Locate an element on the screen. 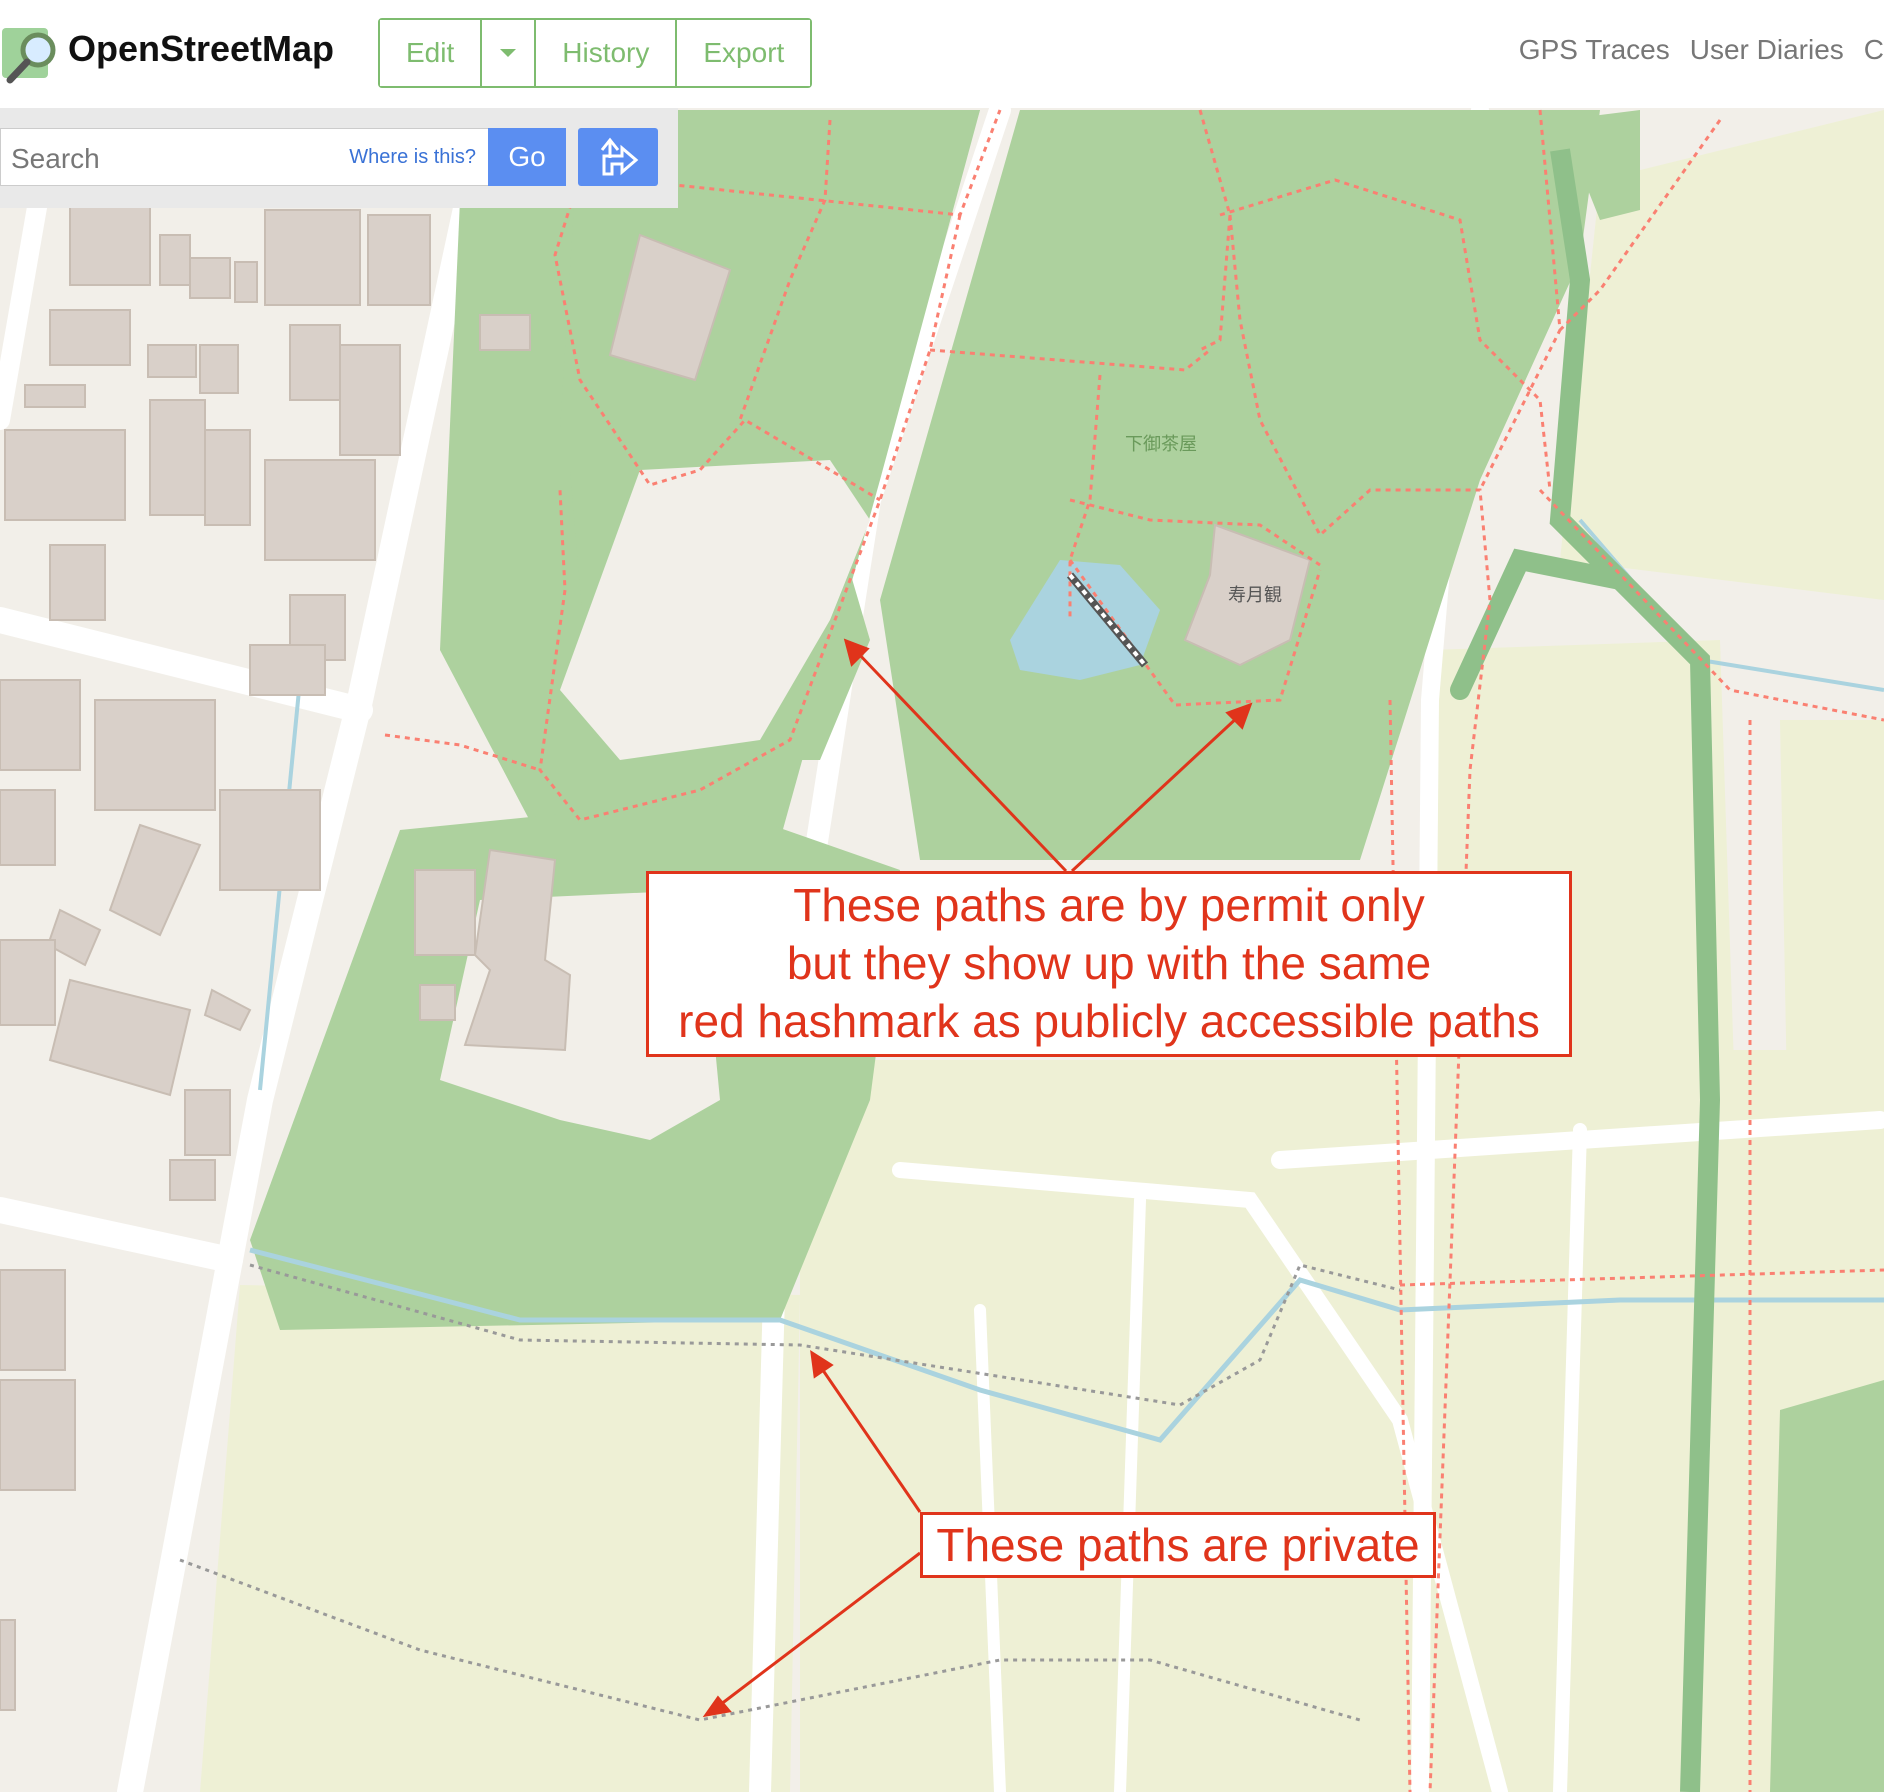  directions-button is located at coordinates (618, 157).